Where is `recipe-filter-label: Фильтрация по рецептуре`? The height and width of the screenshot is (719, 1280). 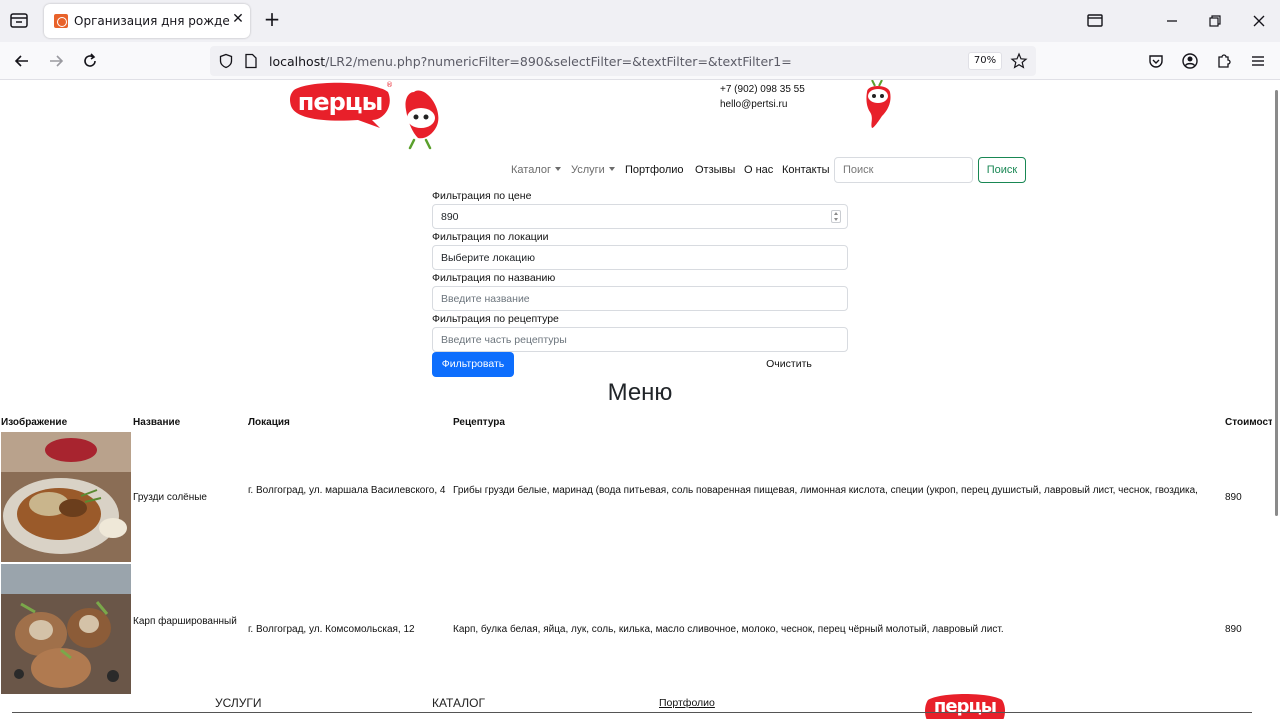
recipe-filter-label: Фильтрация по рецептуре is located at coordinates (495, 319).